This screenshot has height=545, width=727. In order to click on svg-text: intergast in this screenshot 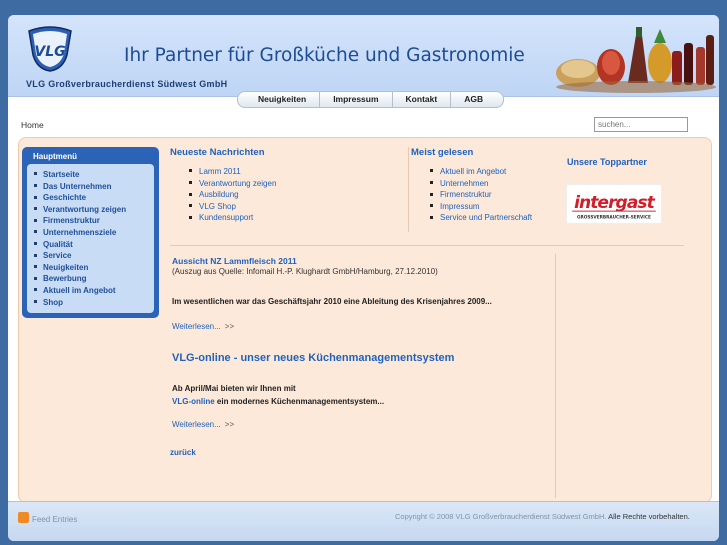, I will do `click(615, 203)`.